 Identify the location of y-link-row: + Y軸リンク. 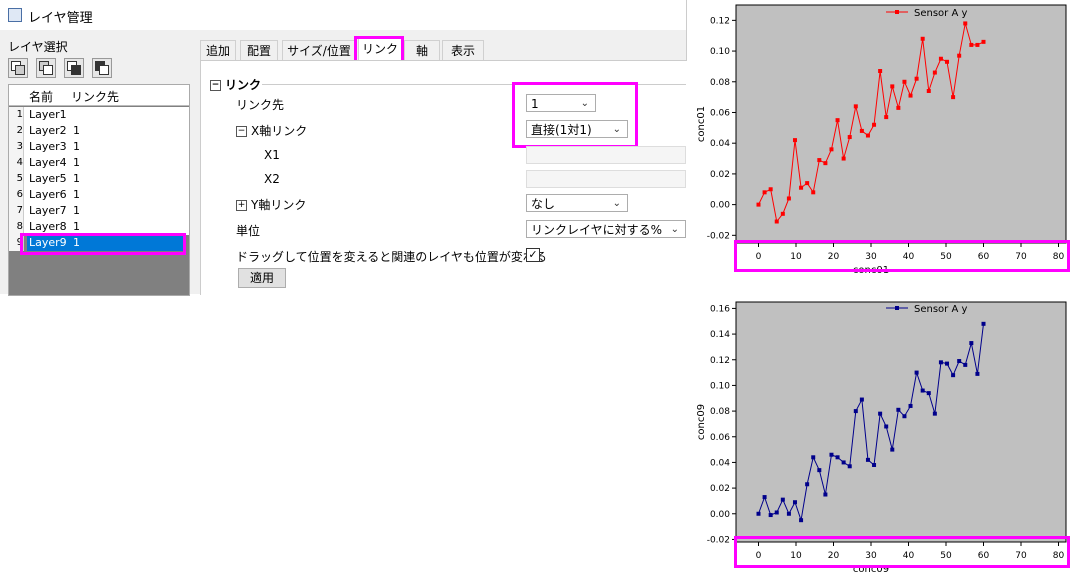
(271, 204).